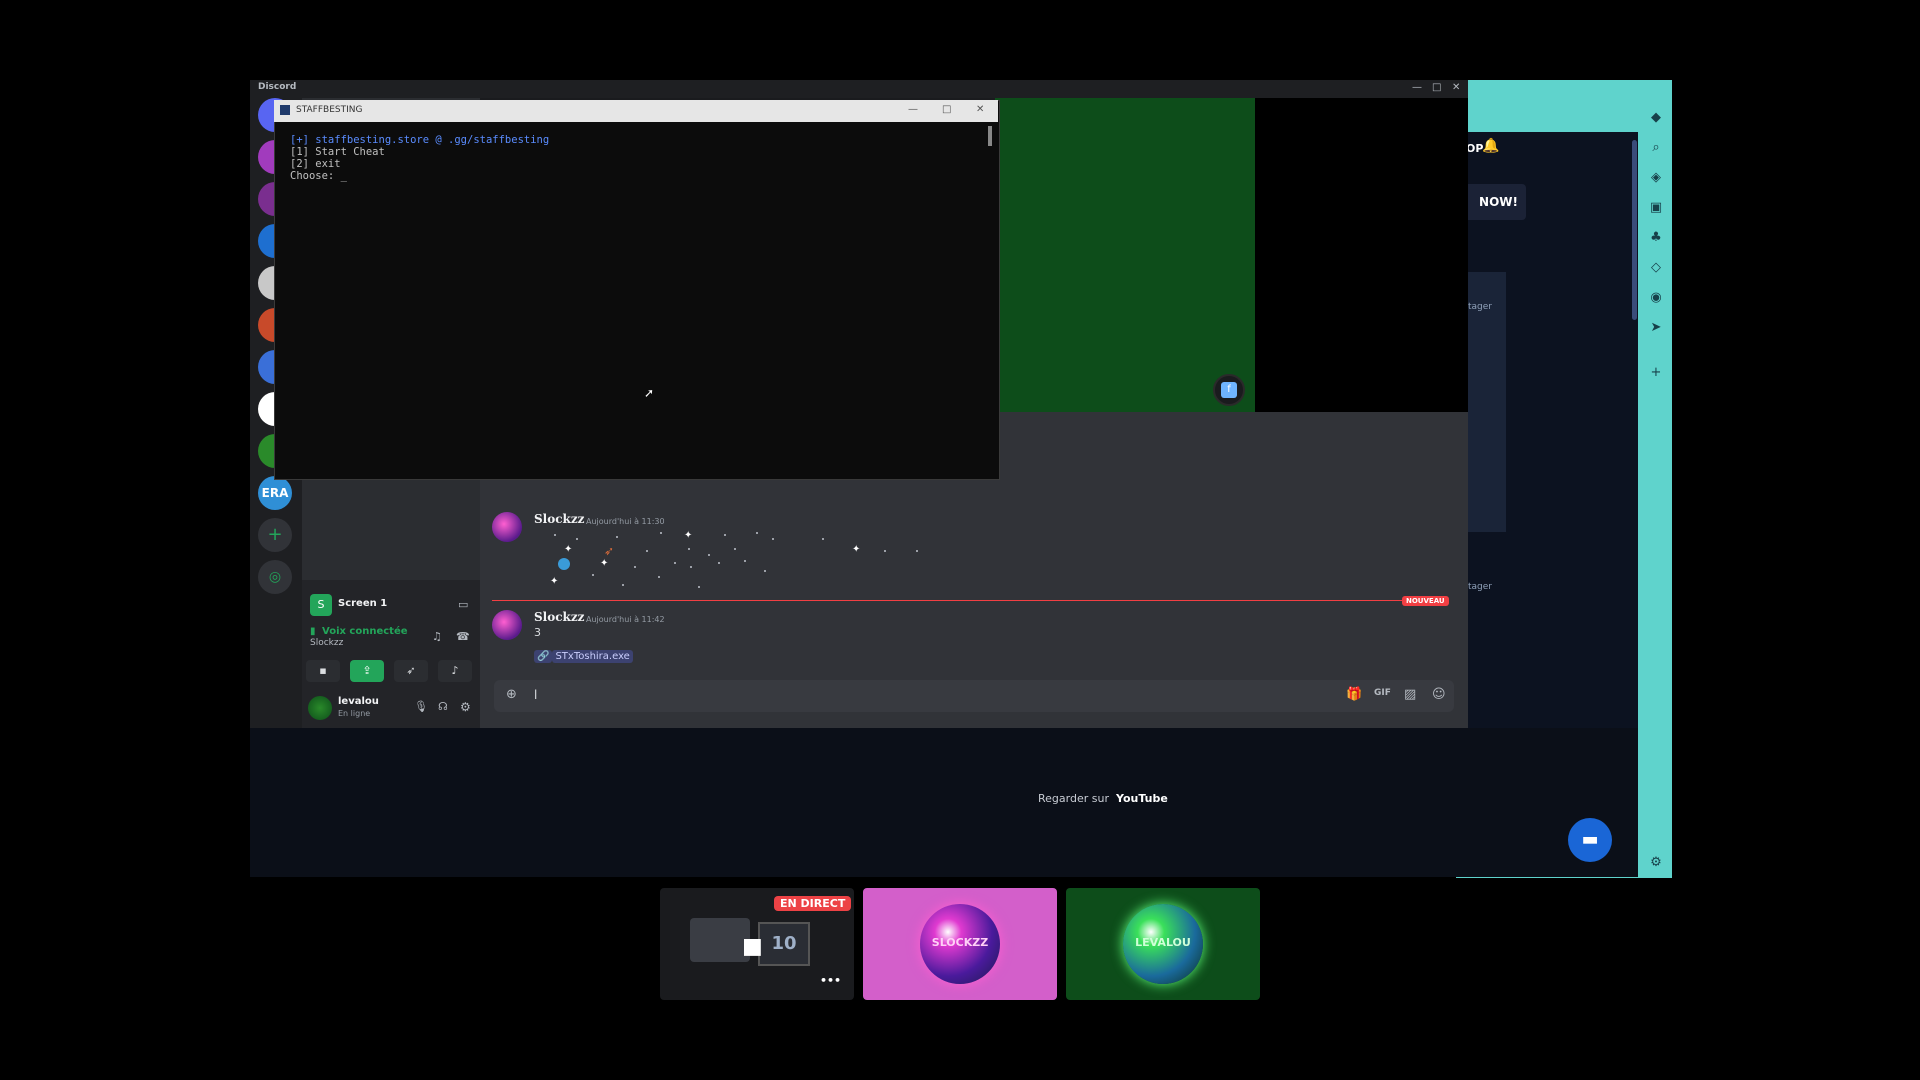  What do you see at coordinates (315, 164) in the screenshot?
I see `terminal-line: [2] exit` at bounding box center [315, 164].